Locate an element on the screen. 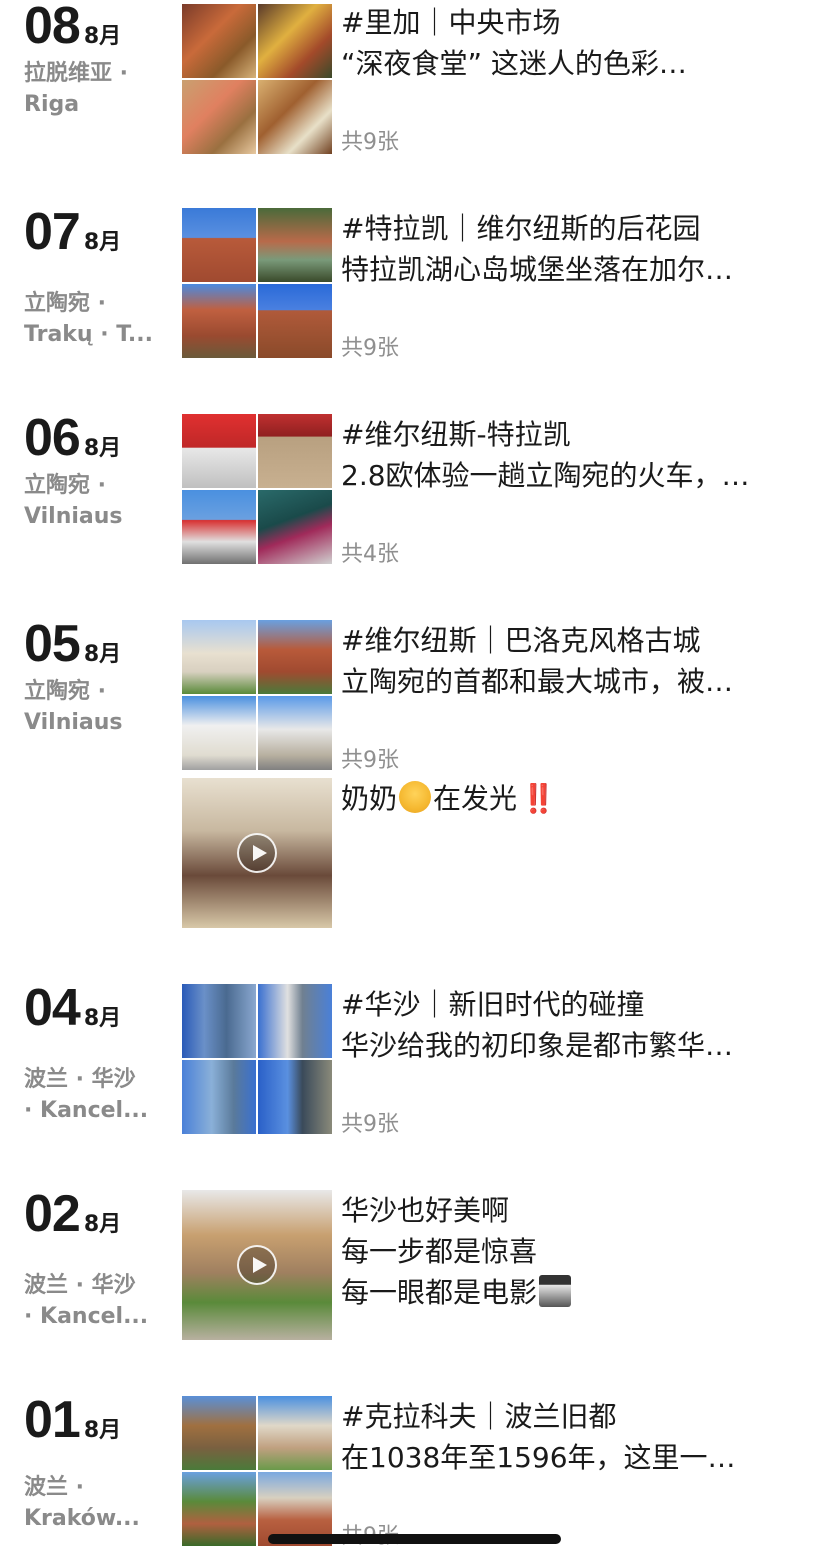 The image size is (828, 1560). post-preview: 每一步都是惊喜 is located at coordinates (439, 1251).